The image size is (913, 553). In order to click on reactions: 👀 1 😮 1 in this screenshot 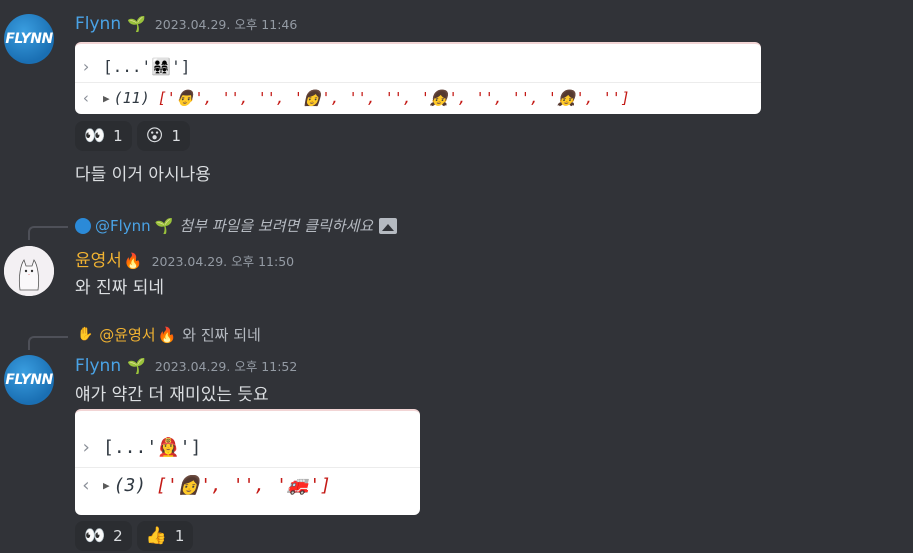, I will do `click(132, 136)`.